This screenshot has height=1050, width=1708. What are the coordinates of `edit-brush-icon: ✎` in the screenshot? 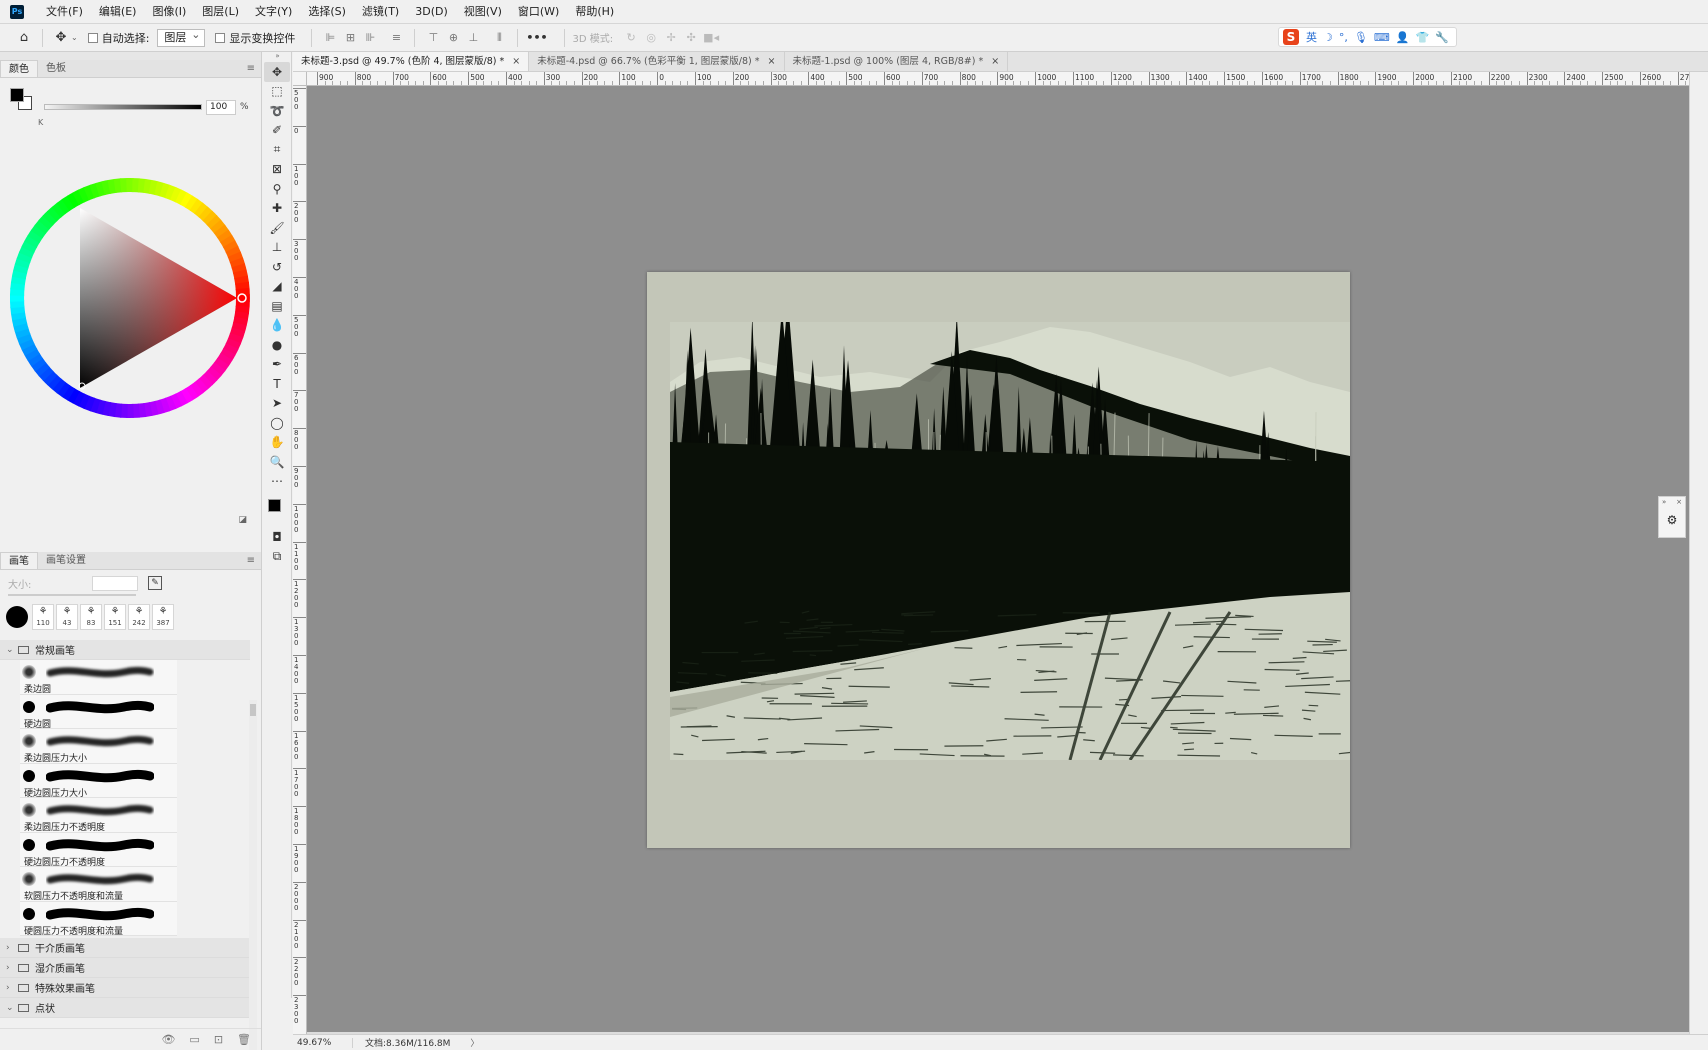 It's located at (155, 583).